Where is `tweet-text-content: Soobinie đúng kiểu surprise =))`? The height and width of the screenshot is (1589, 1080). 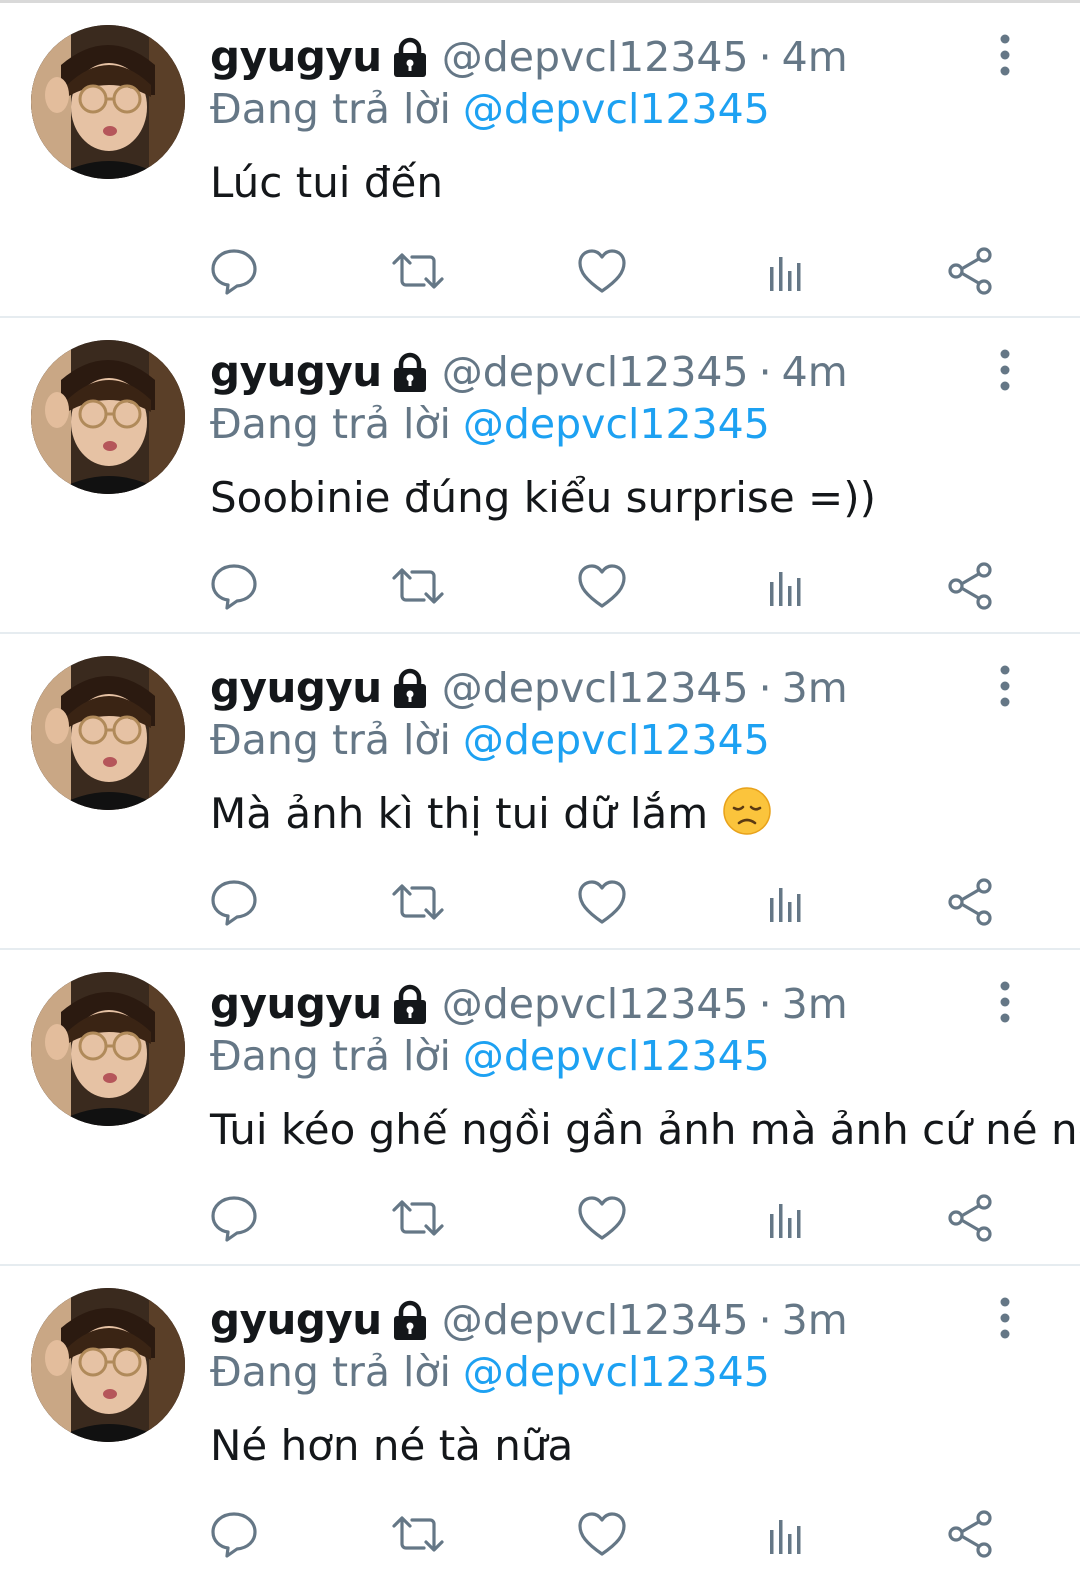
tweet-text-content: Soobinie đúng kiểu surprise =)) is located at coordinates (543, 497).